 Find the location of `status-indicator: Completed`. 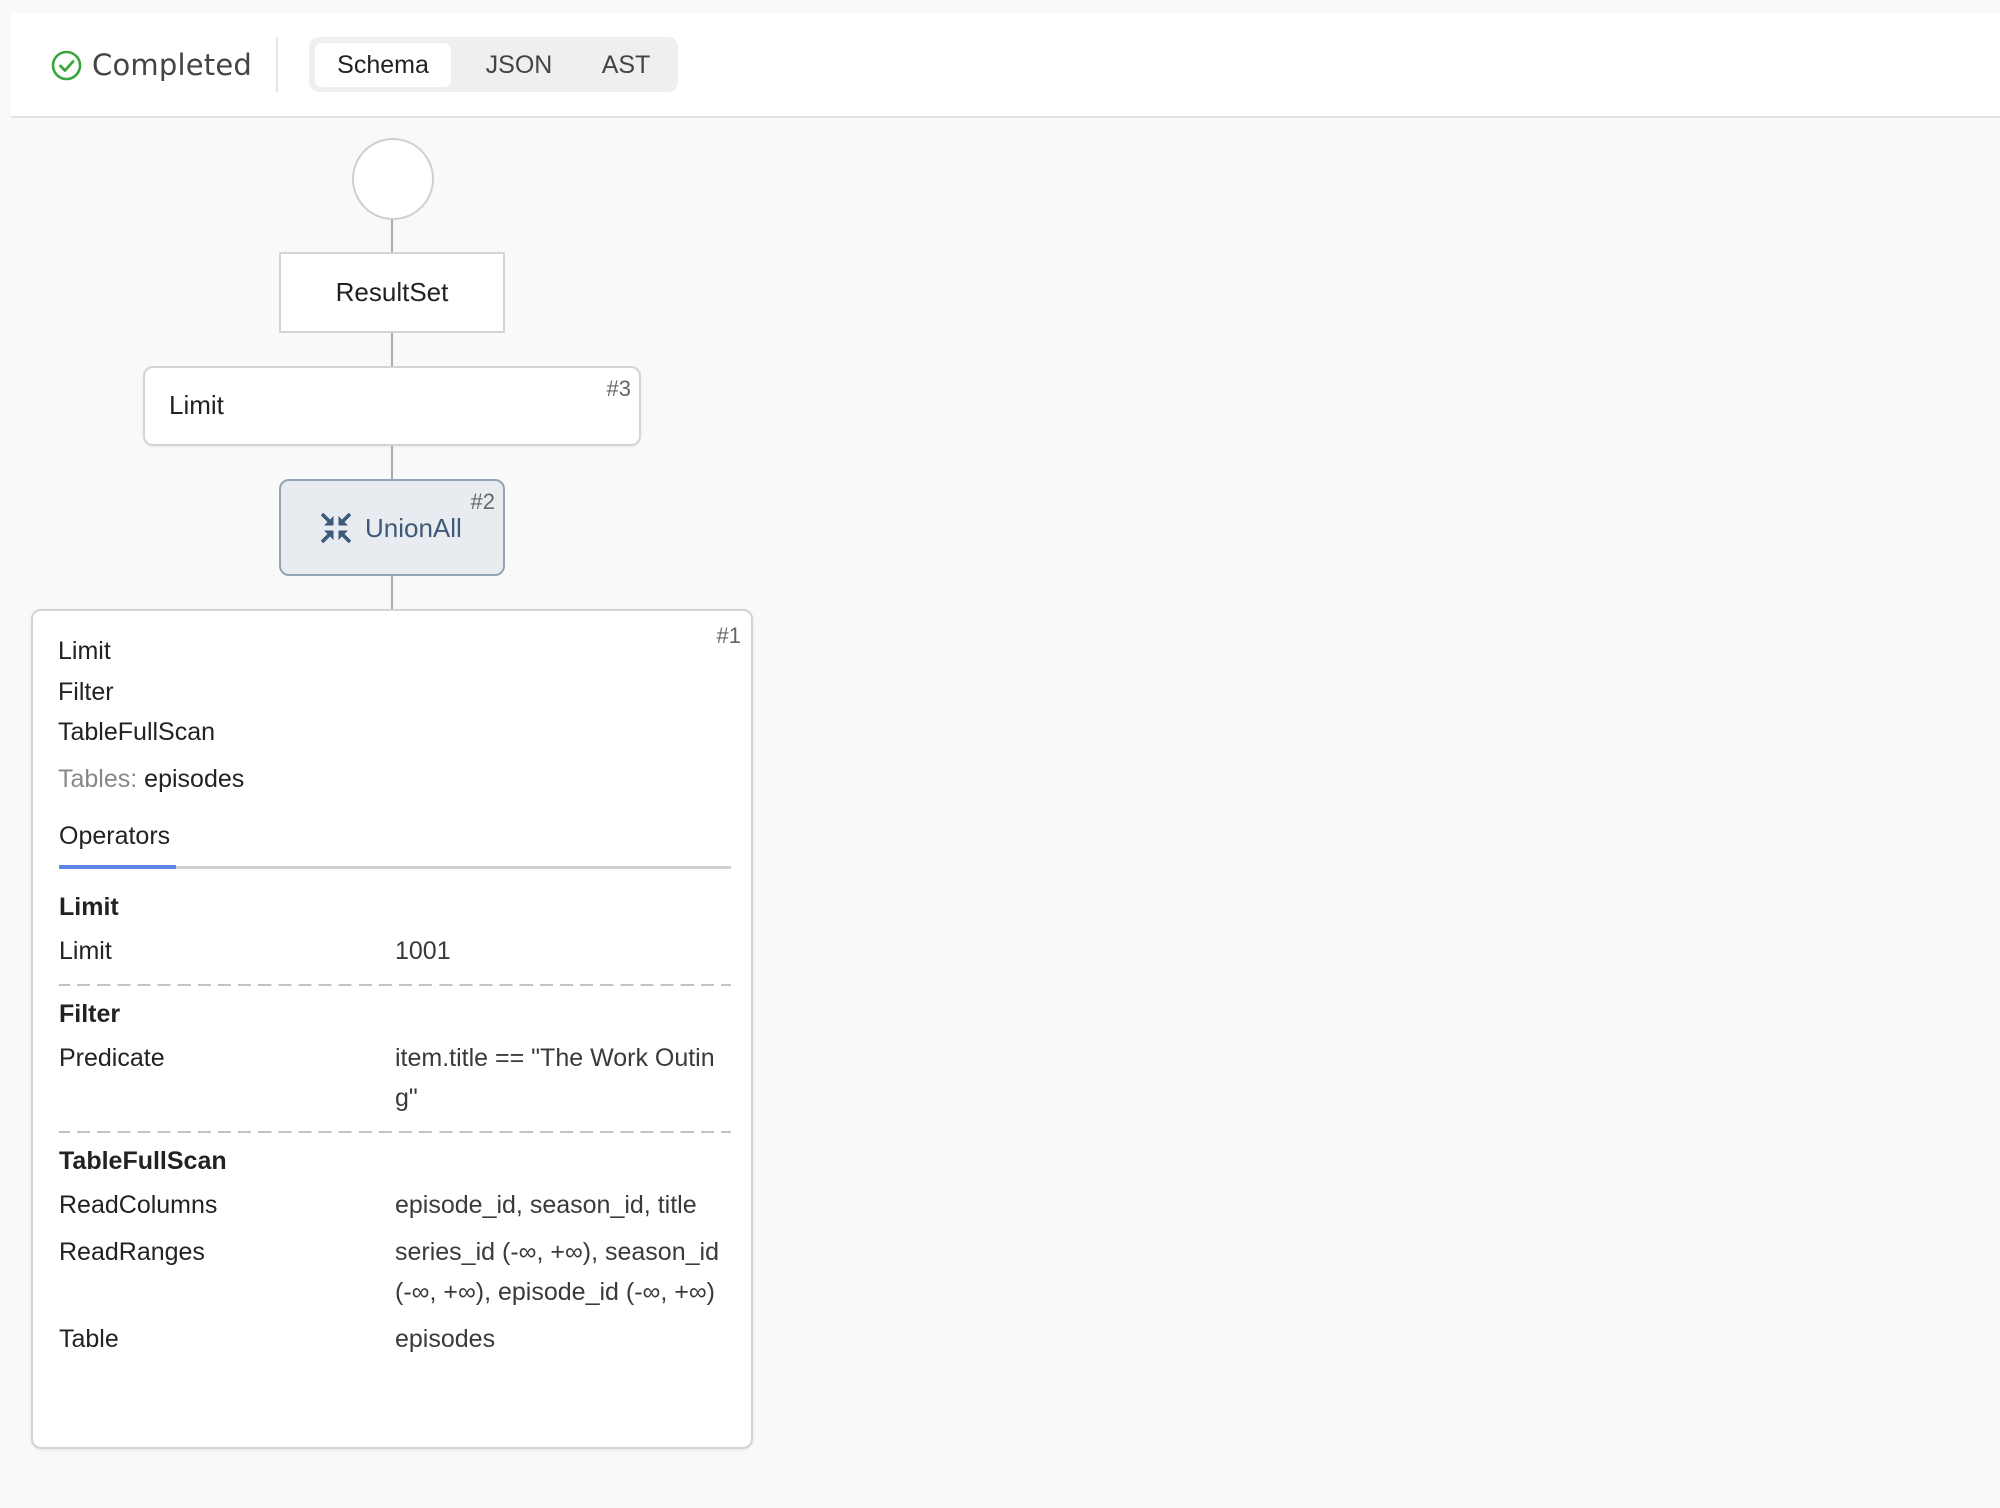

status-indicator: Completed is located at coordinates (151, 65).